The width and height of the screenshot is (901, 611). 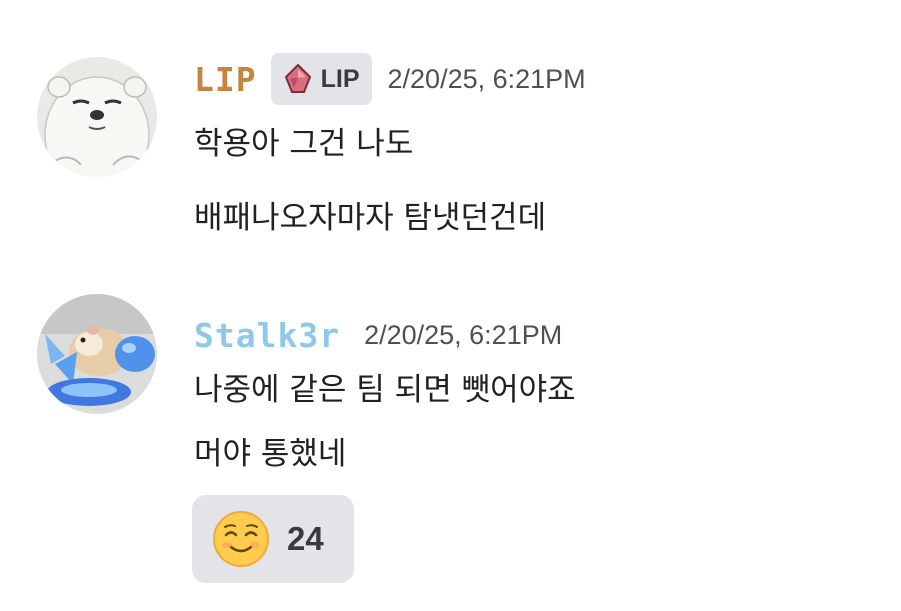 What do you see at coordinates (267, 335) in the screenshot?
I see `username: Stalk3r` at bounding box center [267, 335].